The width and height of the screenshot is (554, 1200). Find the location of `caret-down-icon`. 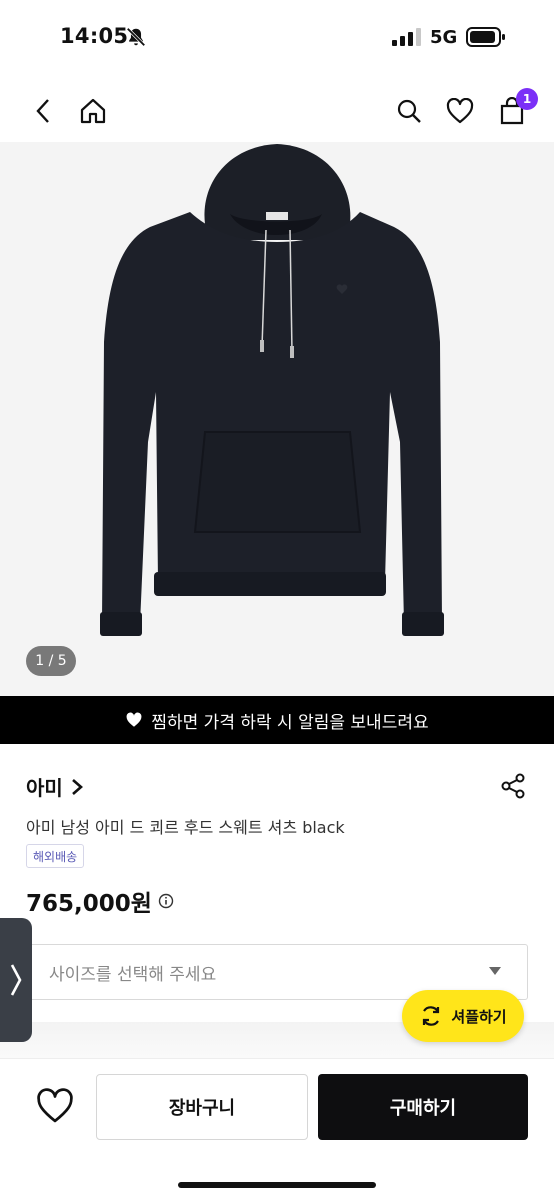

caret-down-icon is located at coordinates (495, 971).